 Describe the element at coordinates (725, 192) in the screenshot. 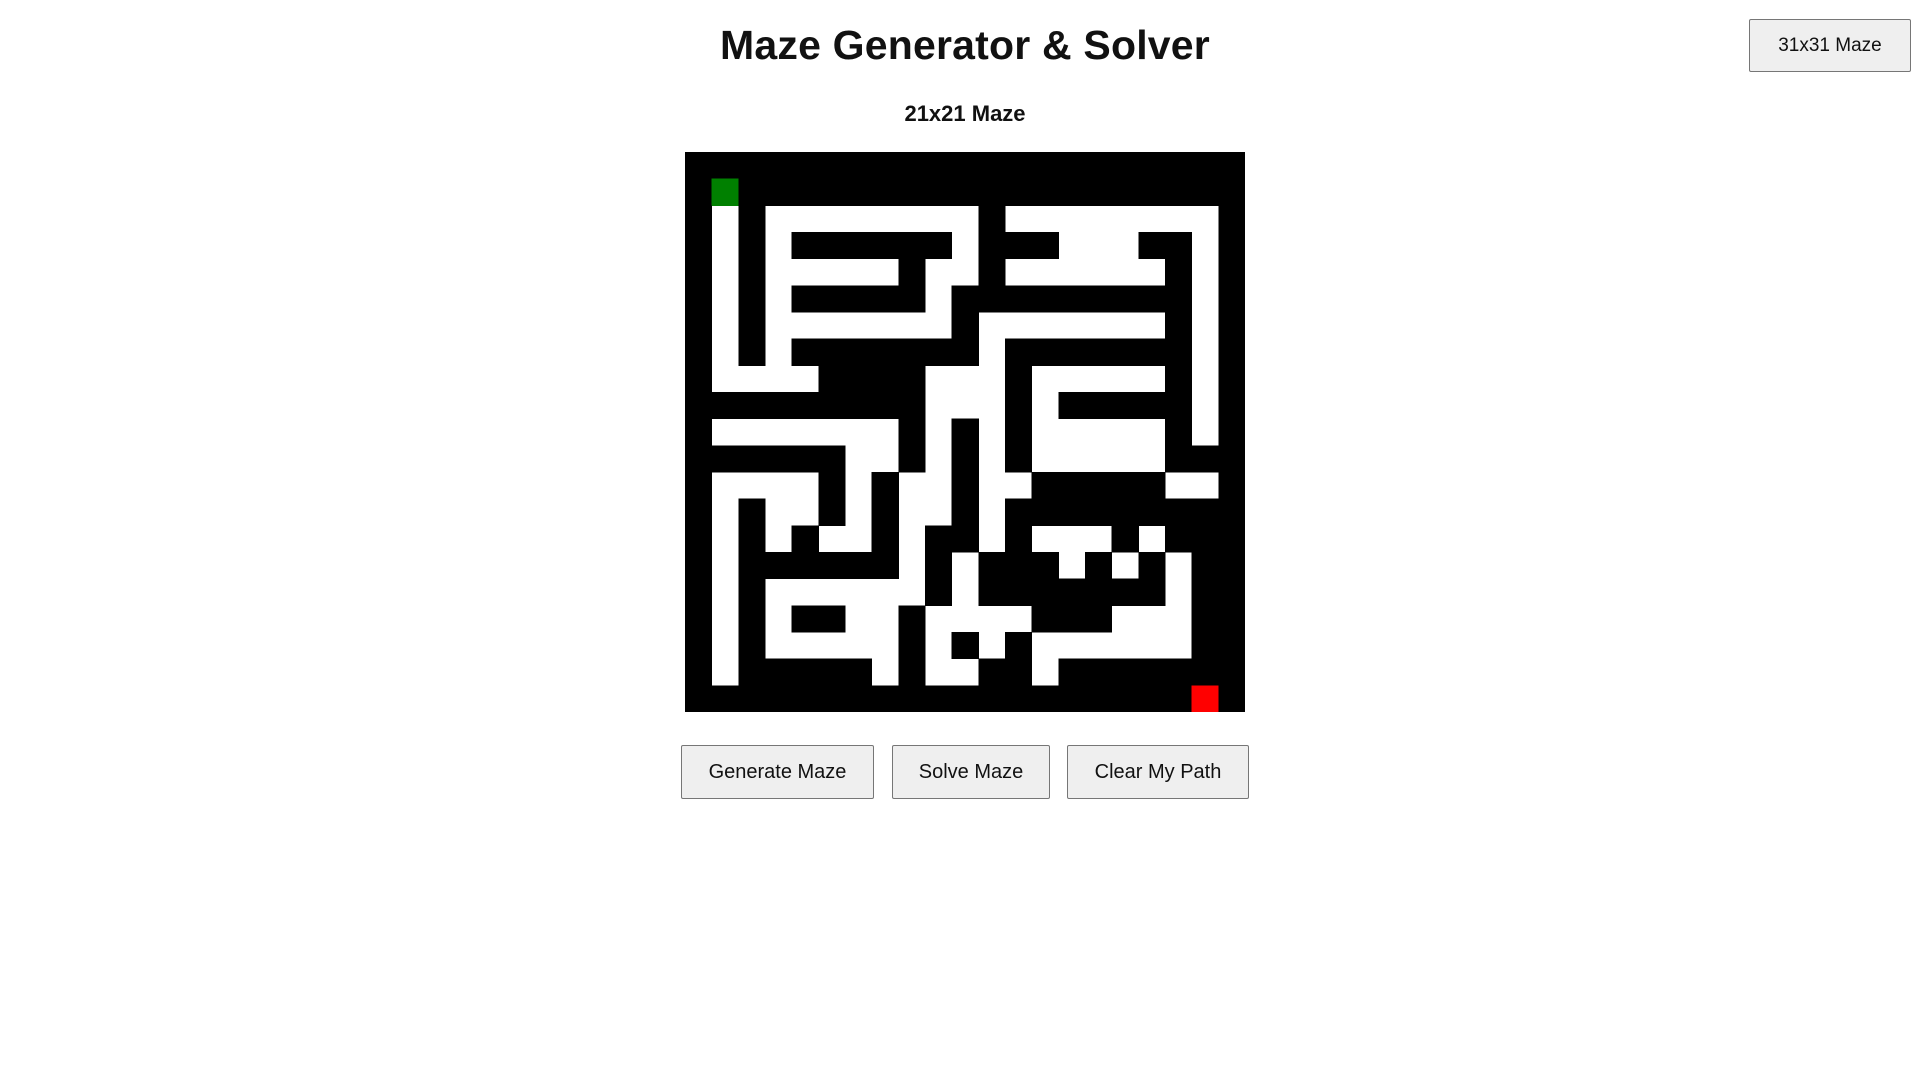

I see `maze-start-cell` at that location.